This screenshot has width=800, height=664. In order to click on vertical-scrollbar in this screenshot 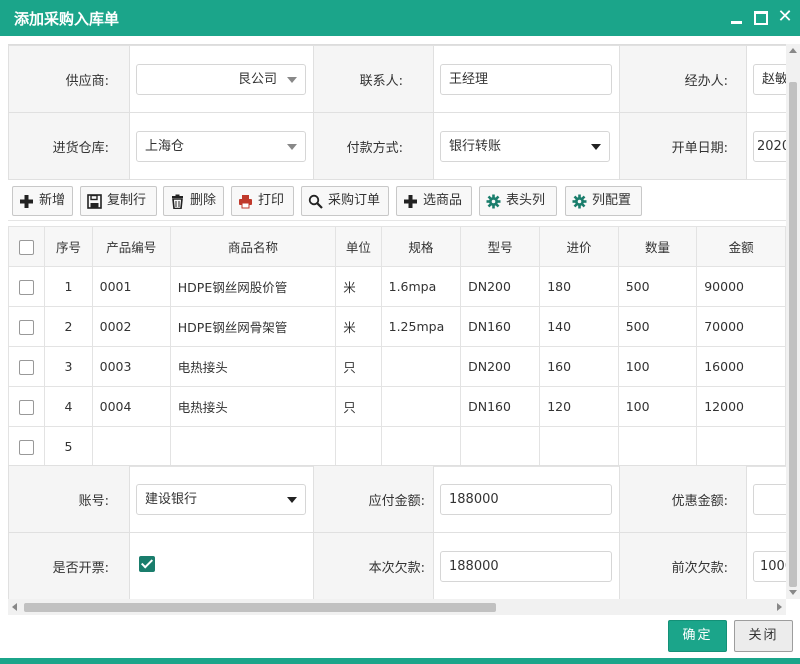, I will do `click(793, 321)`.